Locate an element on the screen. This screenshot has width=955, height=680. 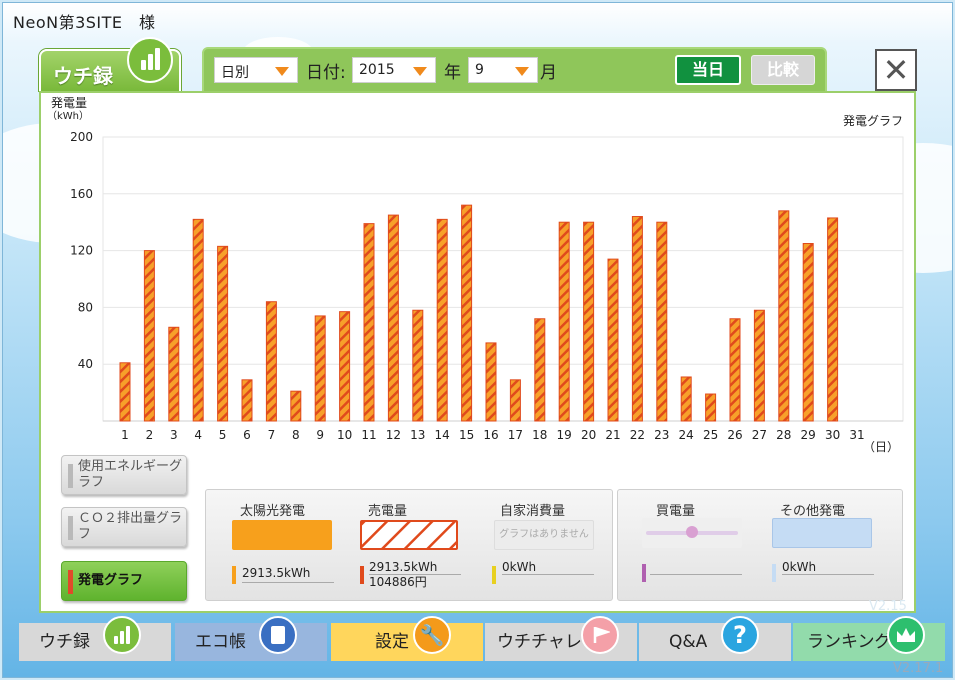
month-select-value: 9 is located at coordinates (479, 70).